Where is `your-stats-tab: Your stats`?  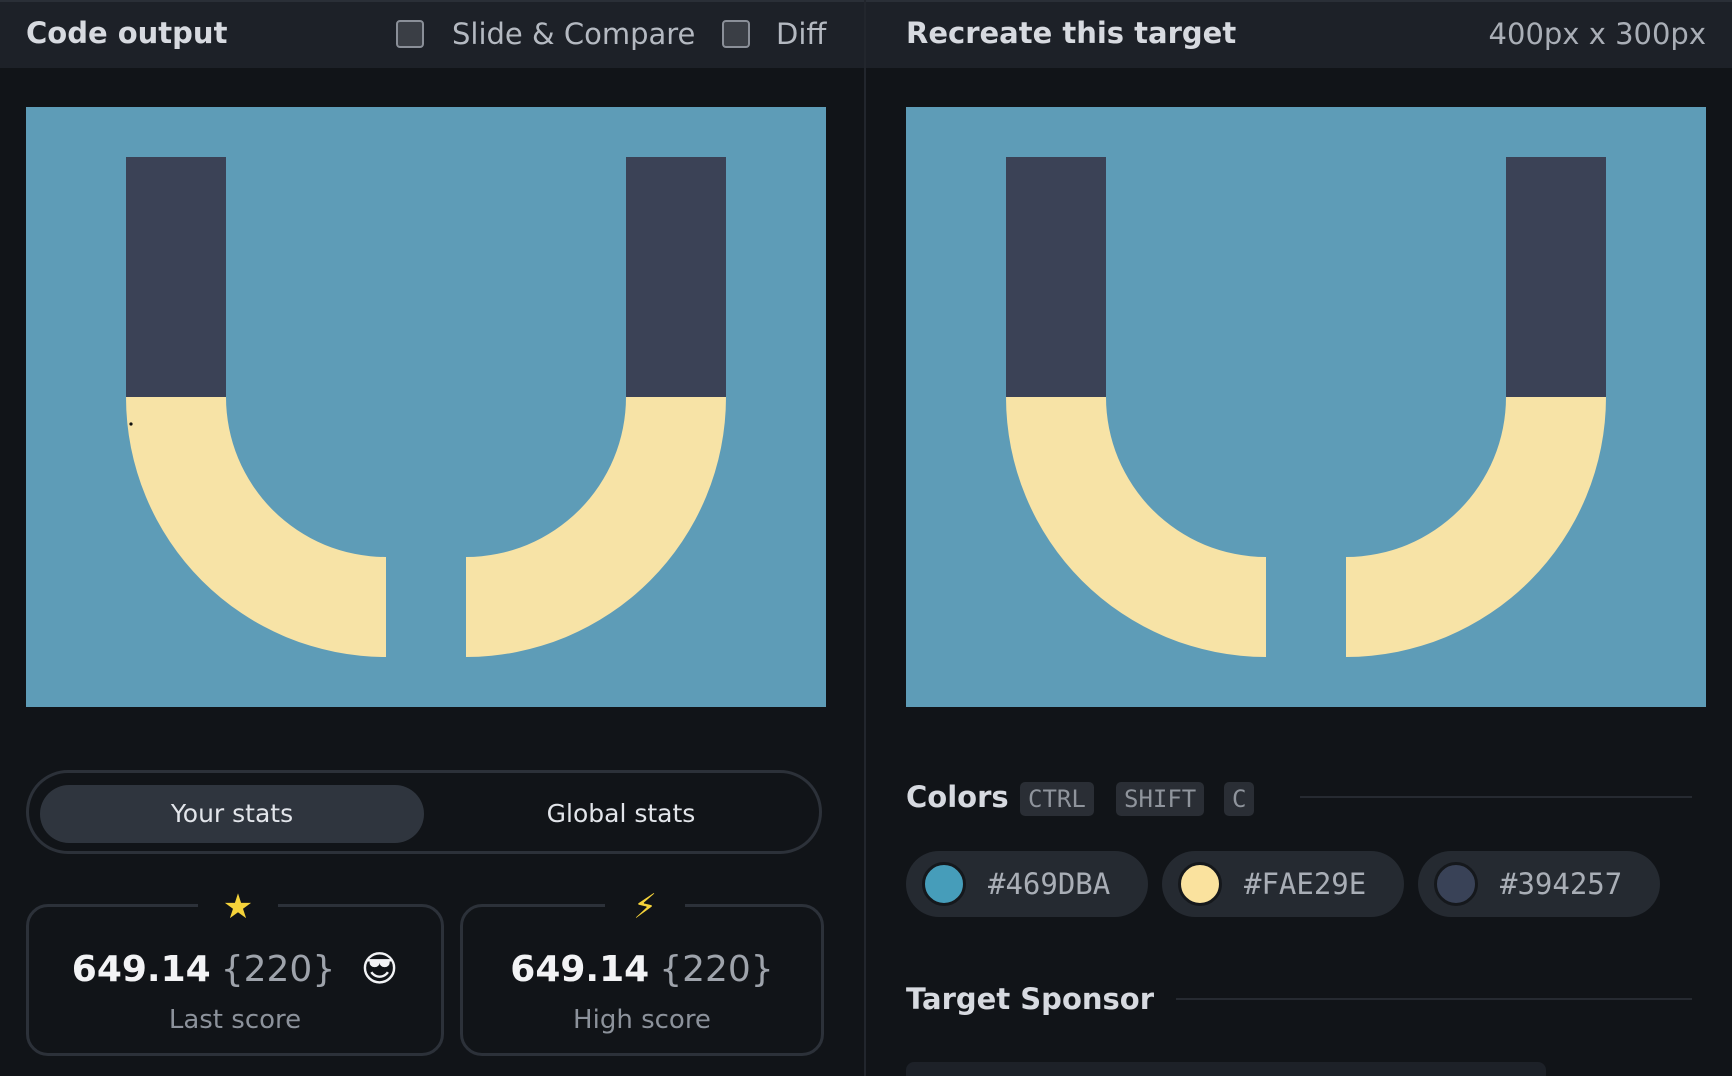
your-stats-tab: Your stats is located at coordinates (232, 814).